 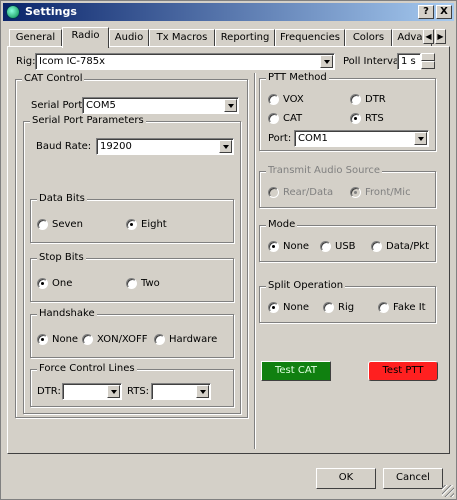 What do you see at coordinates (444, 12) in the screenshot?
I see `close-button: X` at bounding box center [444, 12].